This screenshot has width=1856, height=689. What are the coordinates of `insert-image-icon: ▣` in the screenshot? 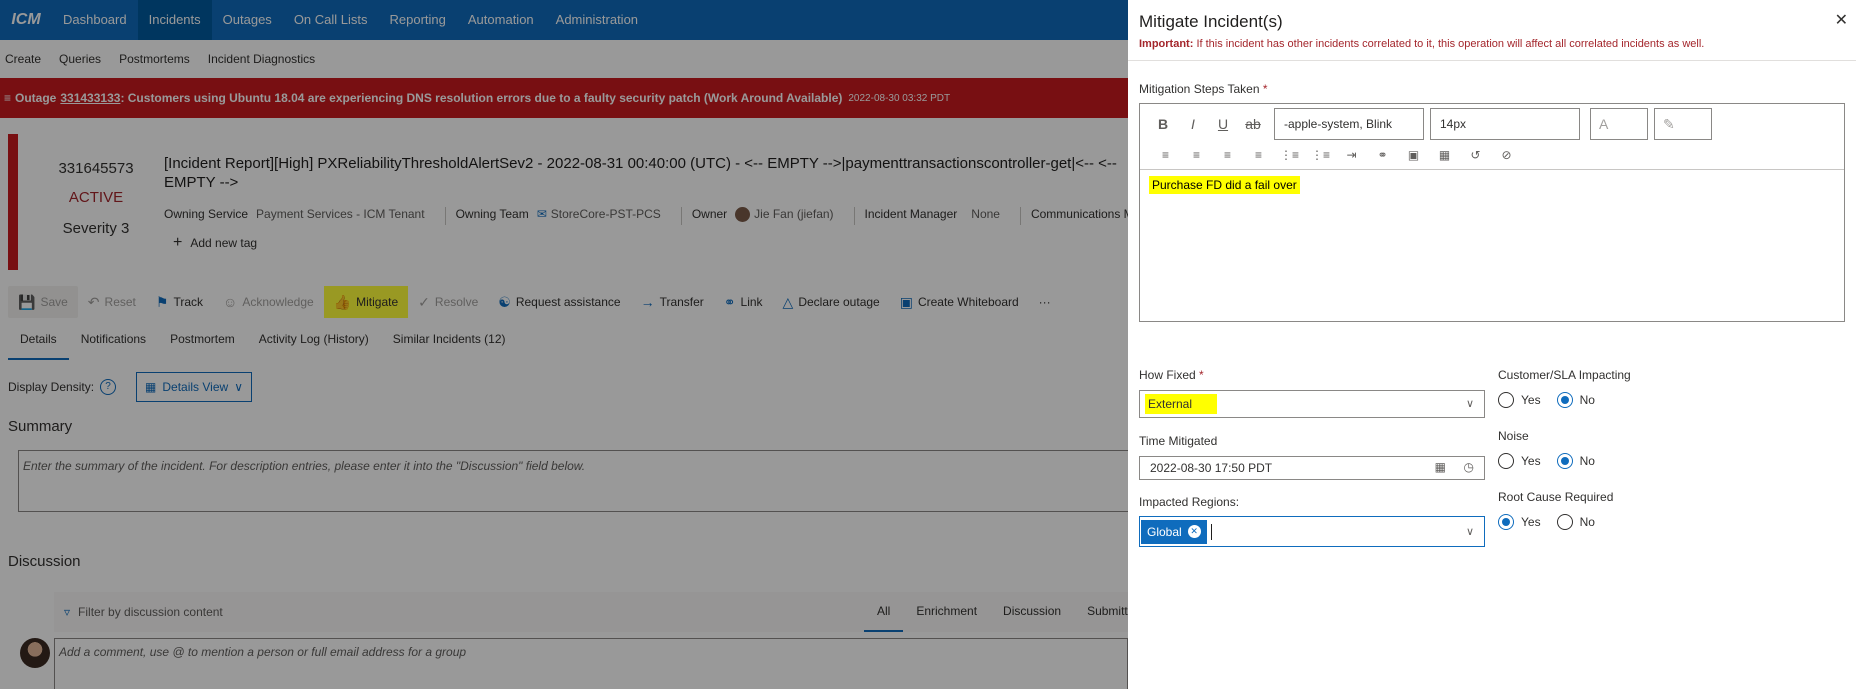 It's located at (1413, 155).